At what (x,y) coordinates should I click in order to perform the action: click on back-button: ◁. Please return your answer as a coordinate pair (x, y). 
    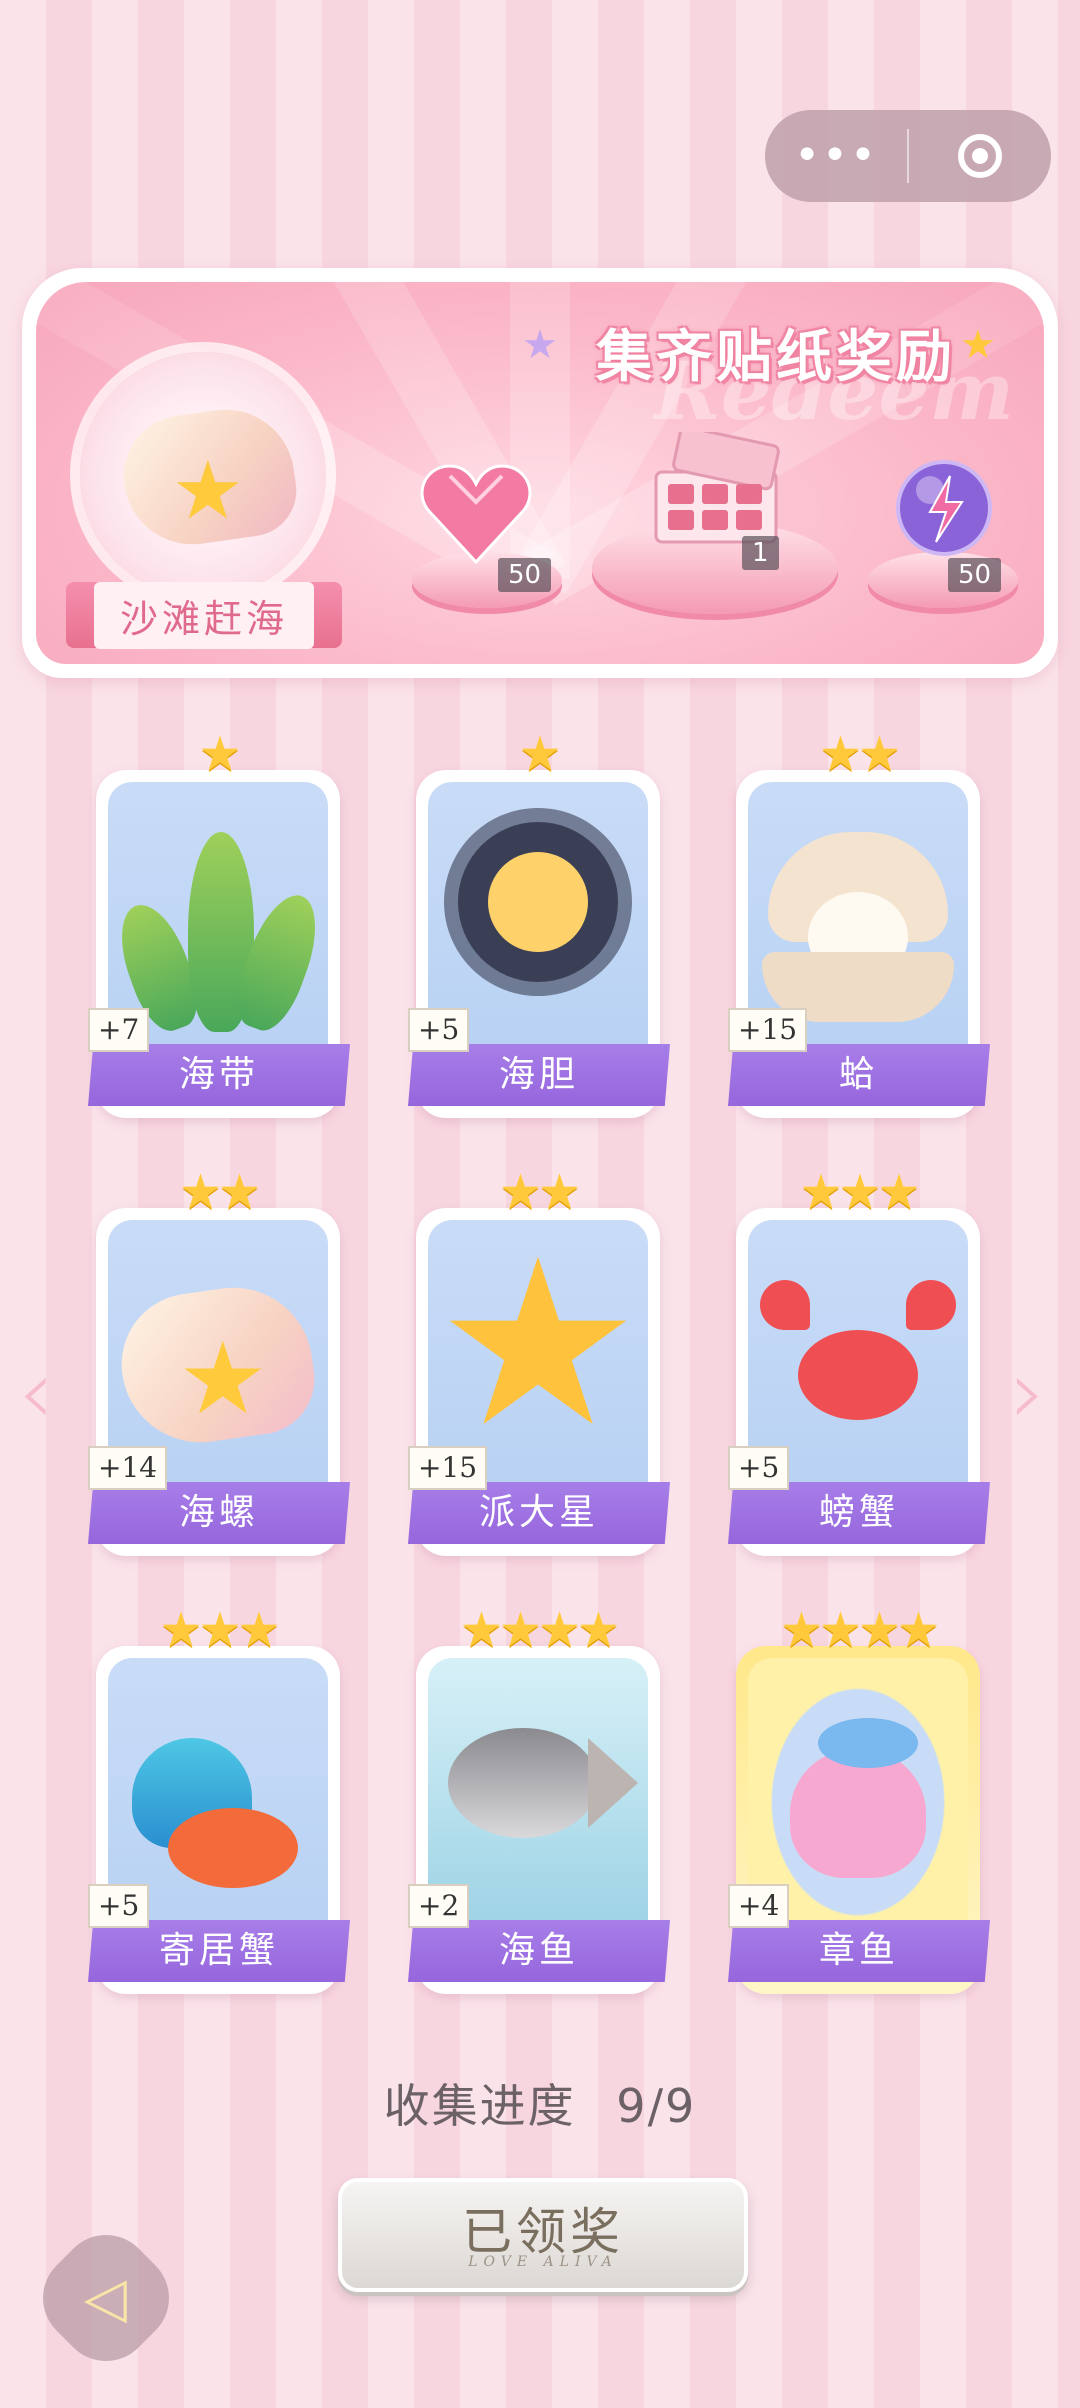
    Looking at the image, I should click on (106, 2298).